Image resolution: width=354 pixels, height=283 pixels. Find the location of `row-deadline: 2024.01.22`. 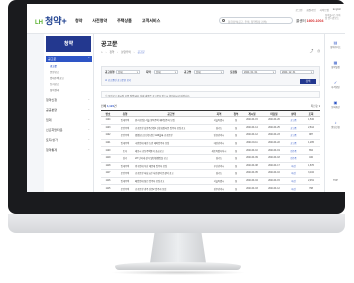

row-deadline: 2024.01.22 is located at coordinates (274, 143).